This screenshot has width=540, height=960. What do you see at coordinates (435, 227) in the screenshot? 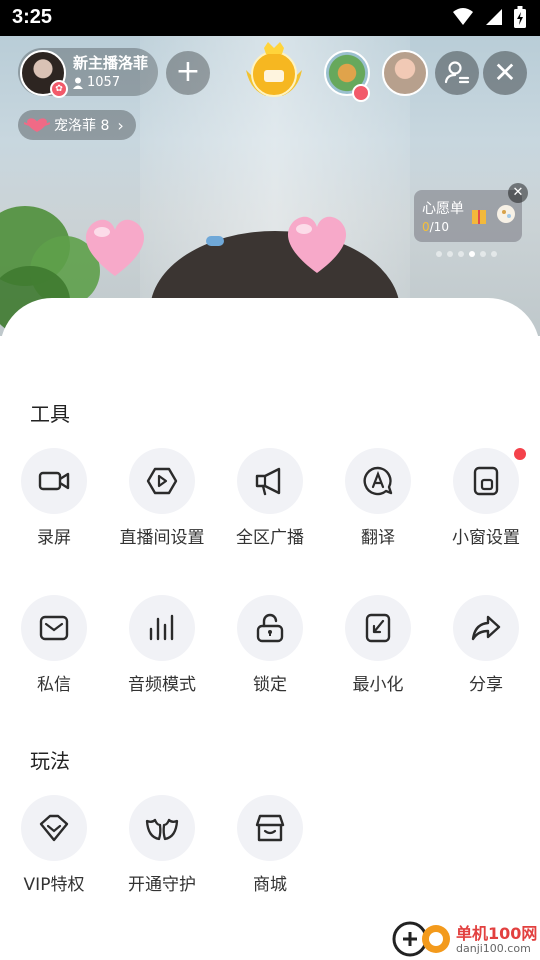
I see `wish-list-progress: 0/10` at bounding box center [435, 227].